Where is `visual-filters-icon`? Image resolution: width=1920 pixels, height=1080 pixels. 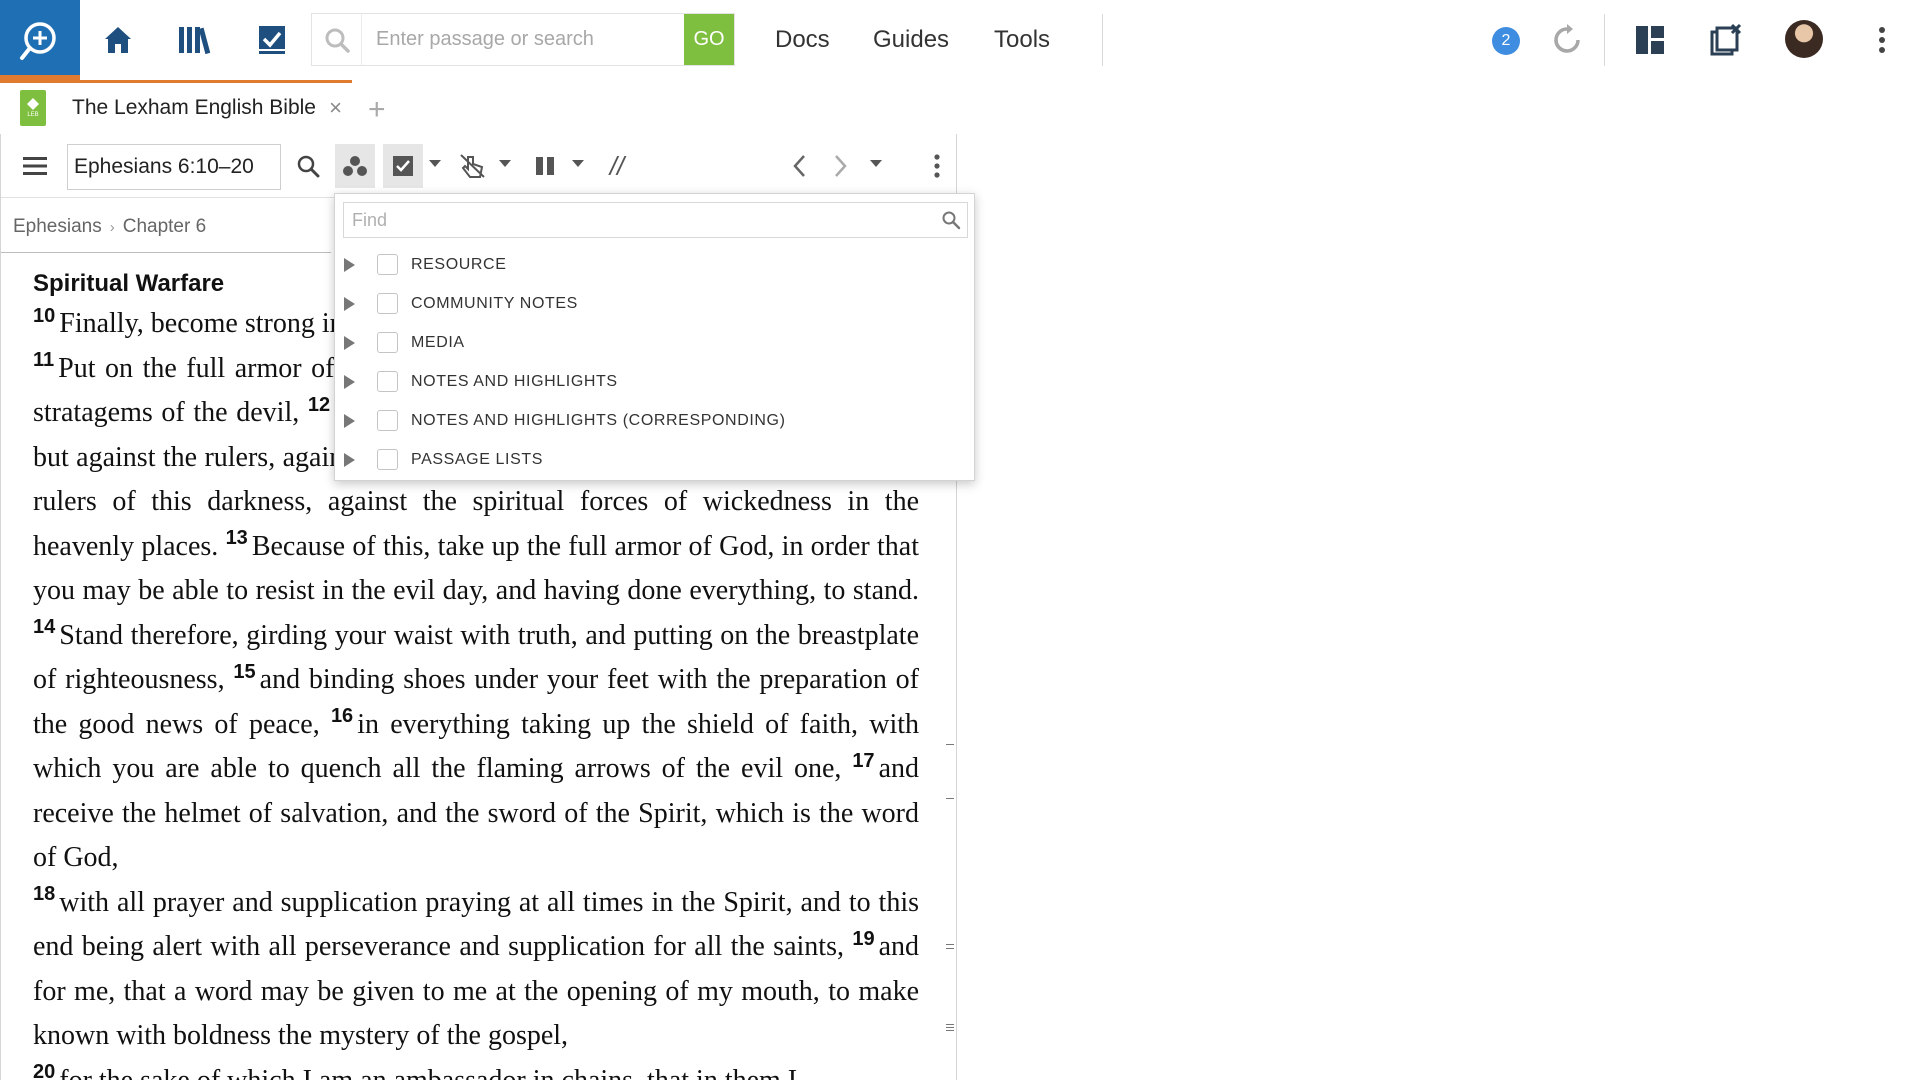
visual-filters-icon is located at coordinates (355, 166).